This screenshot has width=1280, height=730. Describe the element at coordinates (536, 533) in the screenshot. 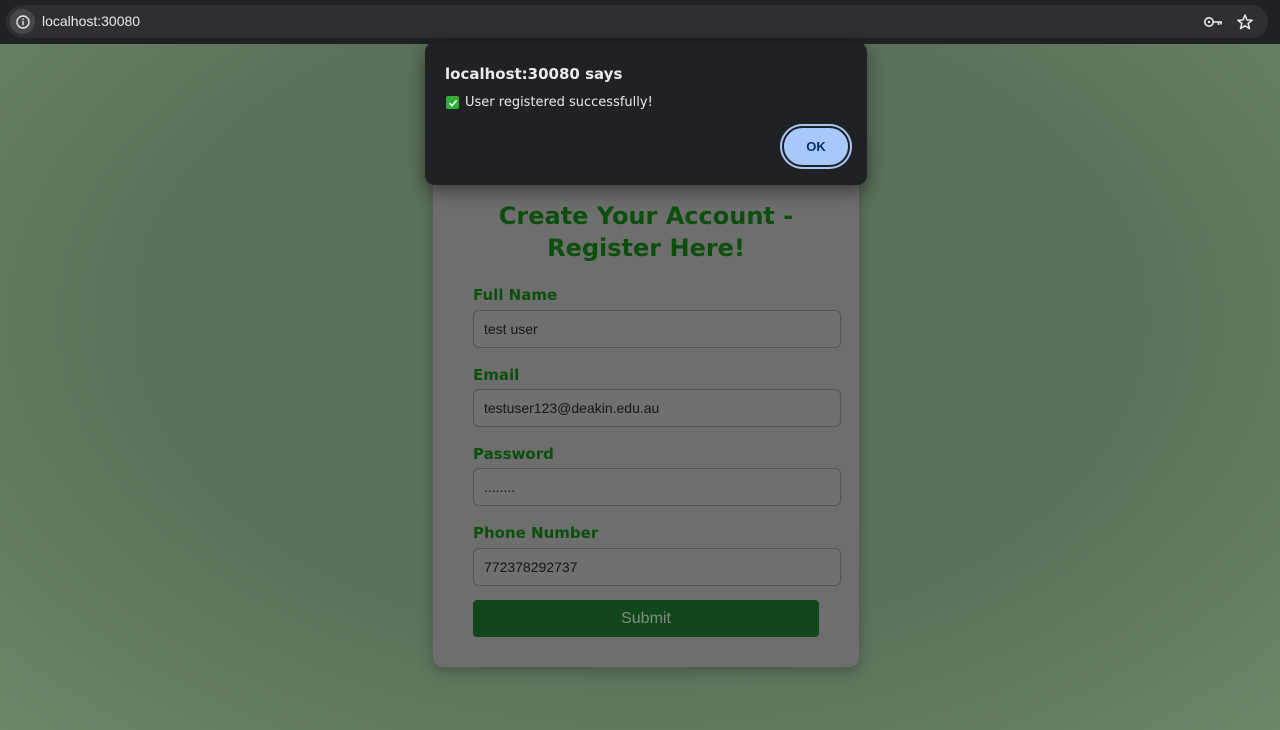

I see `phone-label: Phone Number` at that location.